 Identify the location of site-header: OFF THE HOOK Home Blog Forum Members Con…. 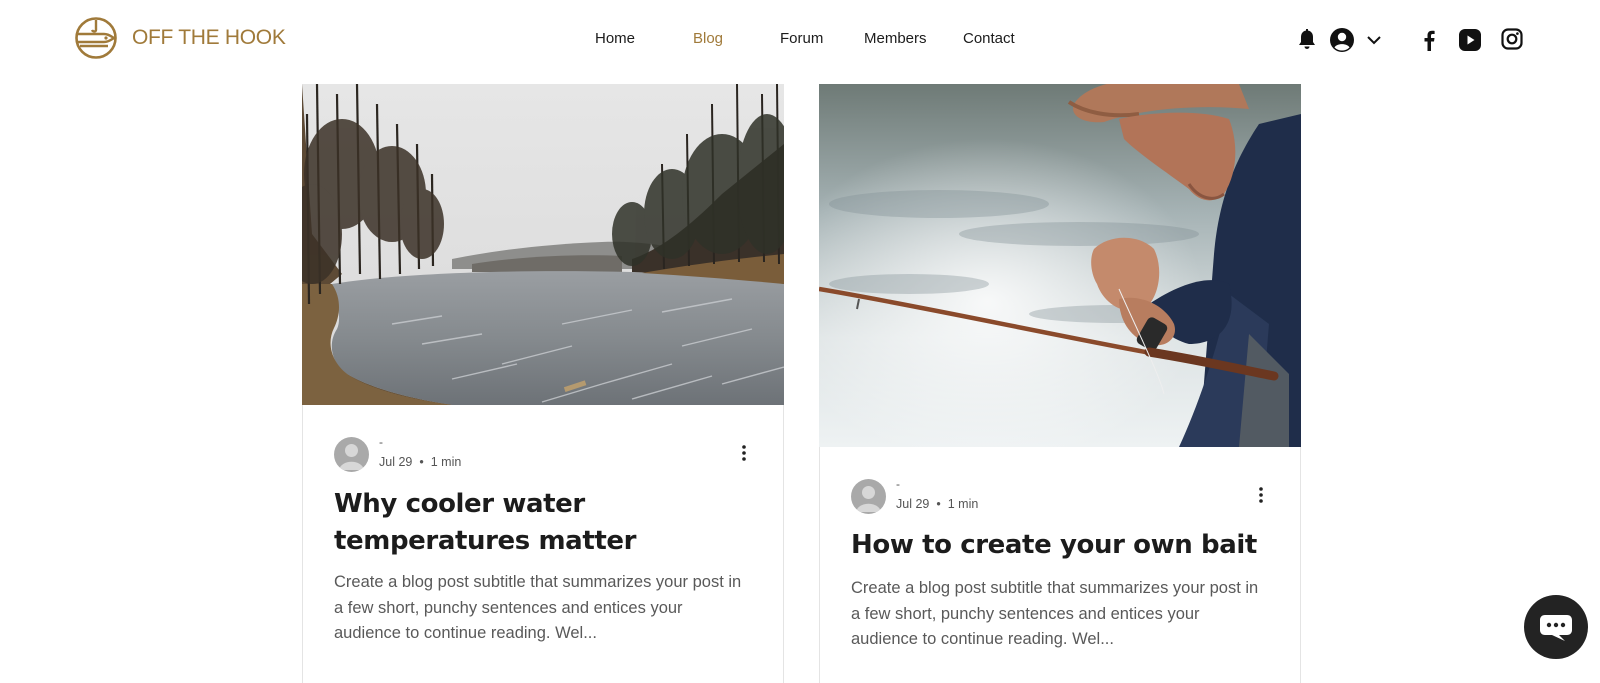
(800, 40).